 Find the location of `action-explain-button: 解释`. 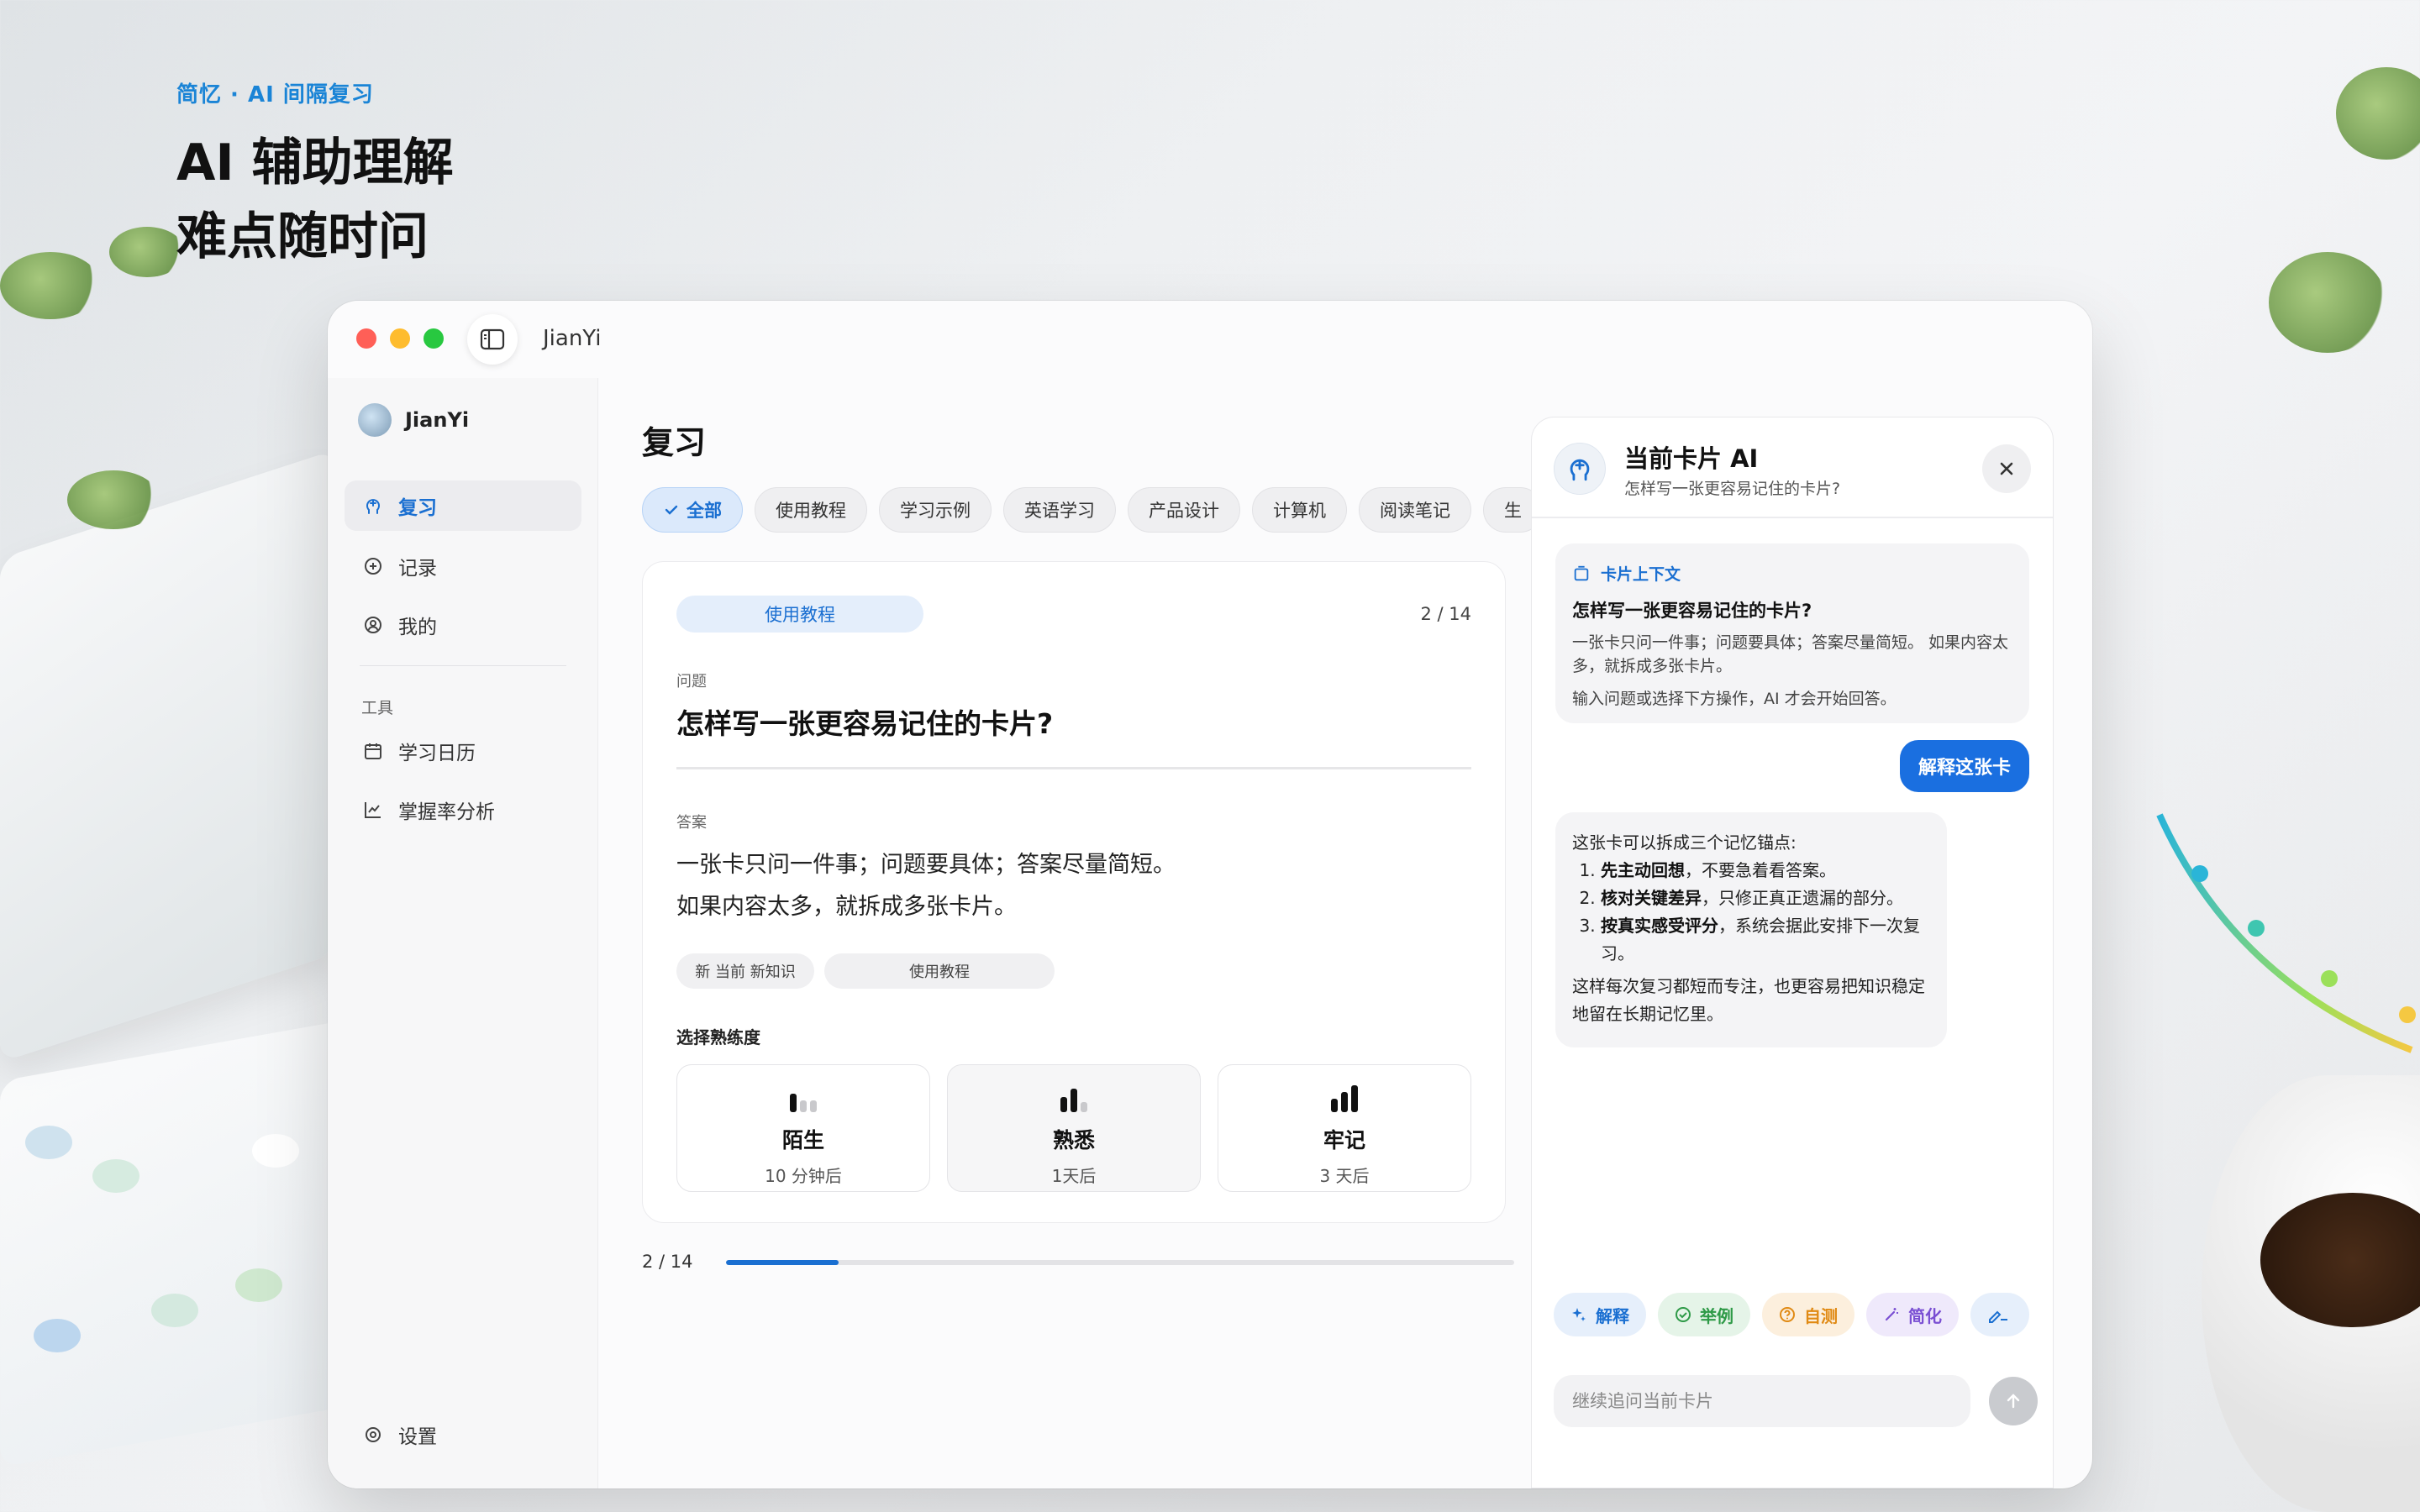

action-explain-button: 解释 is located at coordinates (1600, 1314).